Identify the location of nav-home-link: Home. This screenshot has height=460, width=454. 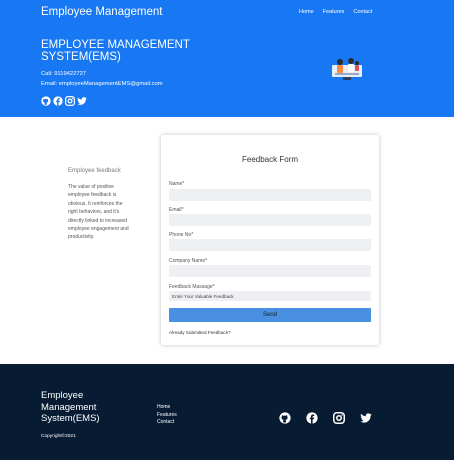
(306, 12).